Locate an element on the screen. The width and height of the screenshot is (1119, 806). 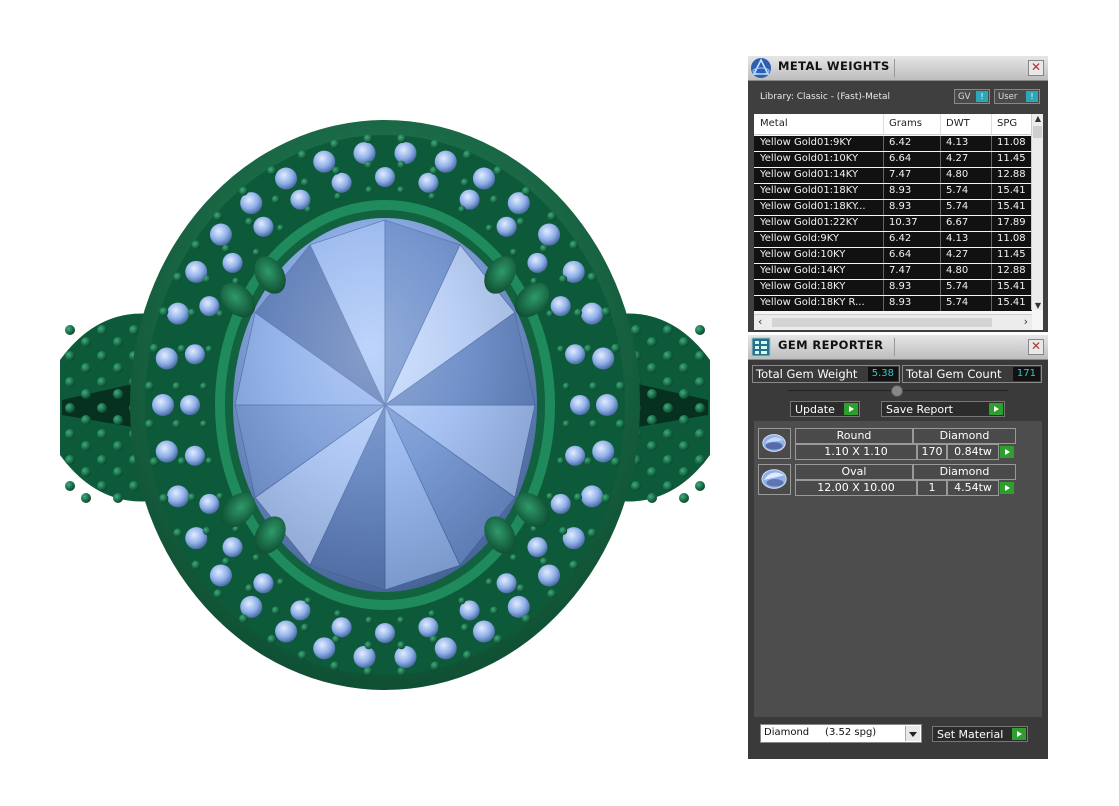
table-row: Yellow Gold:9KY 6.42 4.13 11.08 is located at coordinates (893, 239).